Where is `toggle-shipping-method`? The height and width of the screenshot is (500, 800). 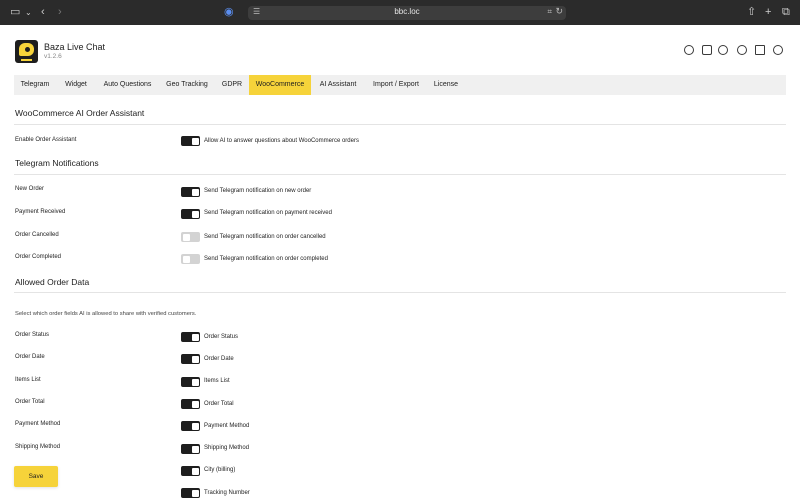 toggle-shipping-method is located at coordinates (190, 449).